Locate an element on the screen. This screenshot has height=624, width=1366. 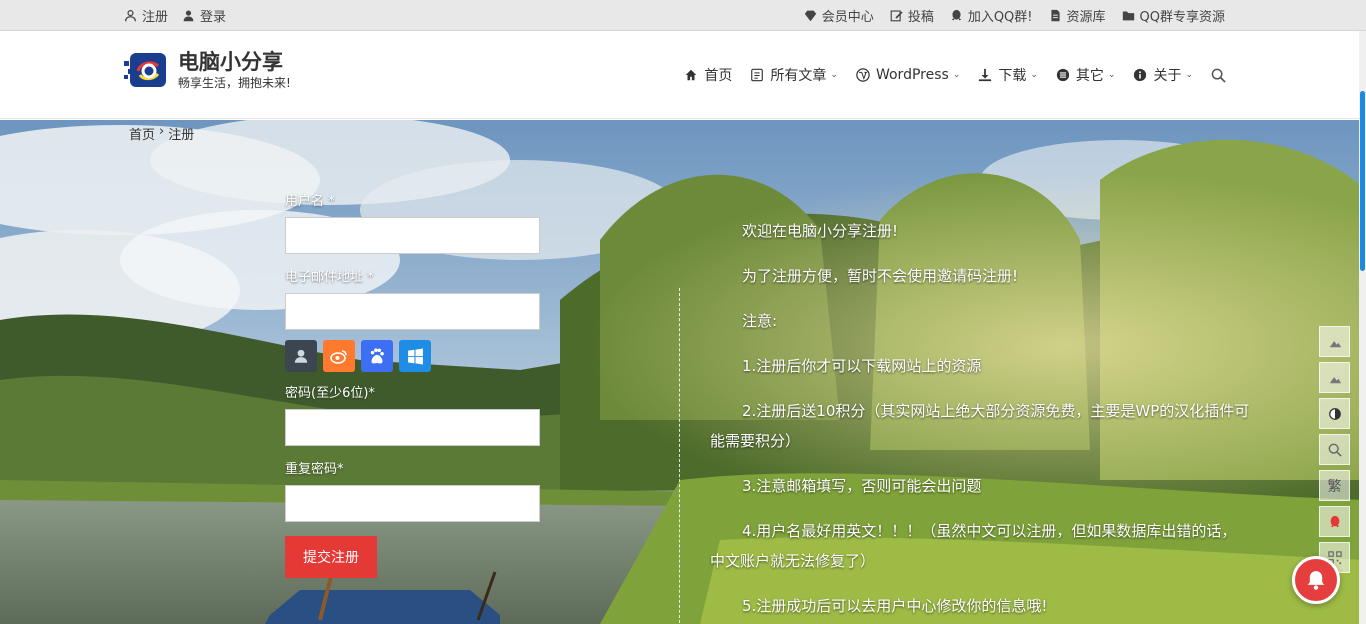
nav-wordpress: WordPress ⌄ is located at coordinates (908, 75).